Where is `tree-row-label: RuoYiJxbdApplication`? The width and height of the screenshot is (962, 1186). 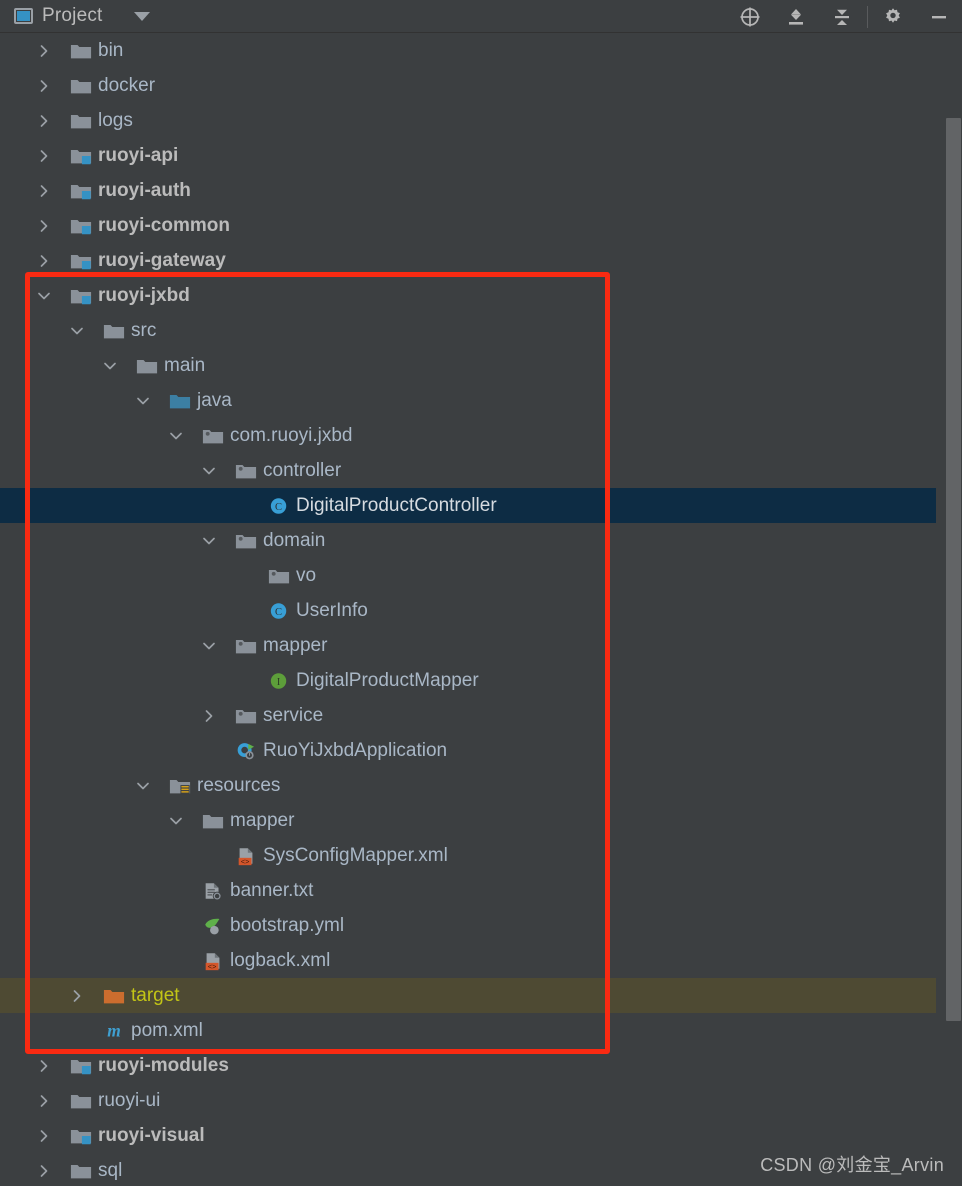 tree-row-label: RuoYiJxbdApplication is located at coordinates (355, 750).